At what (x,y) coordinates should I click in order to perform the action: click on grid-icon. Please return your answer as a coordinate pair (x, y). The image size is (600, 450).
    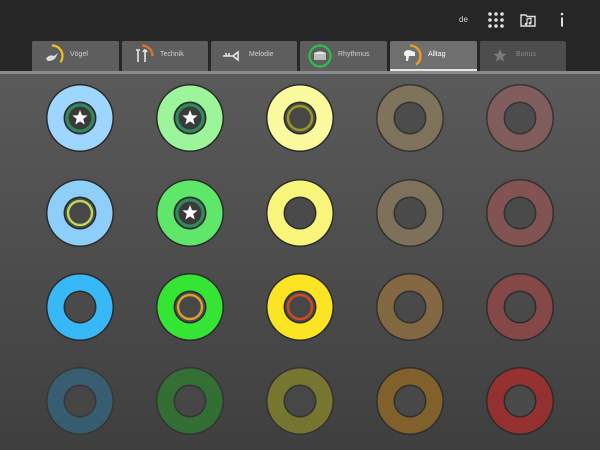
    Looking at the image, I should click on (496, 20).